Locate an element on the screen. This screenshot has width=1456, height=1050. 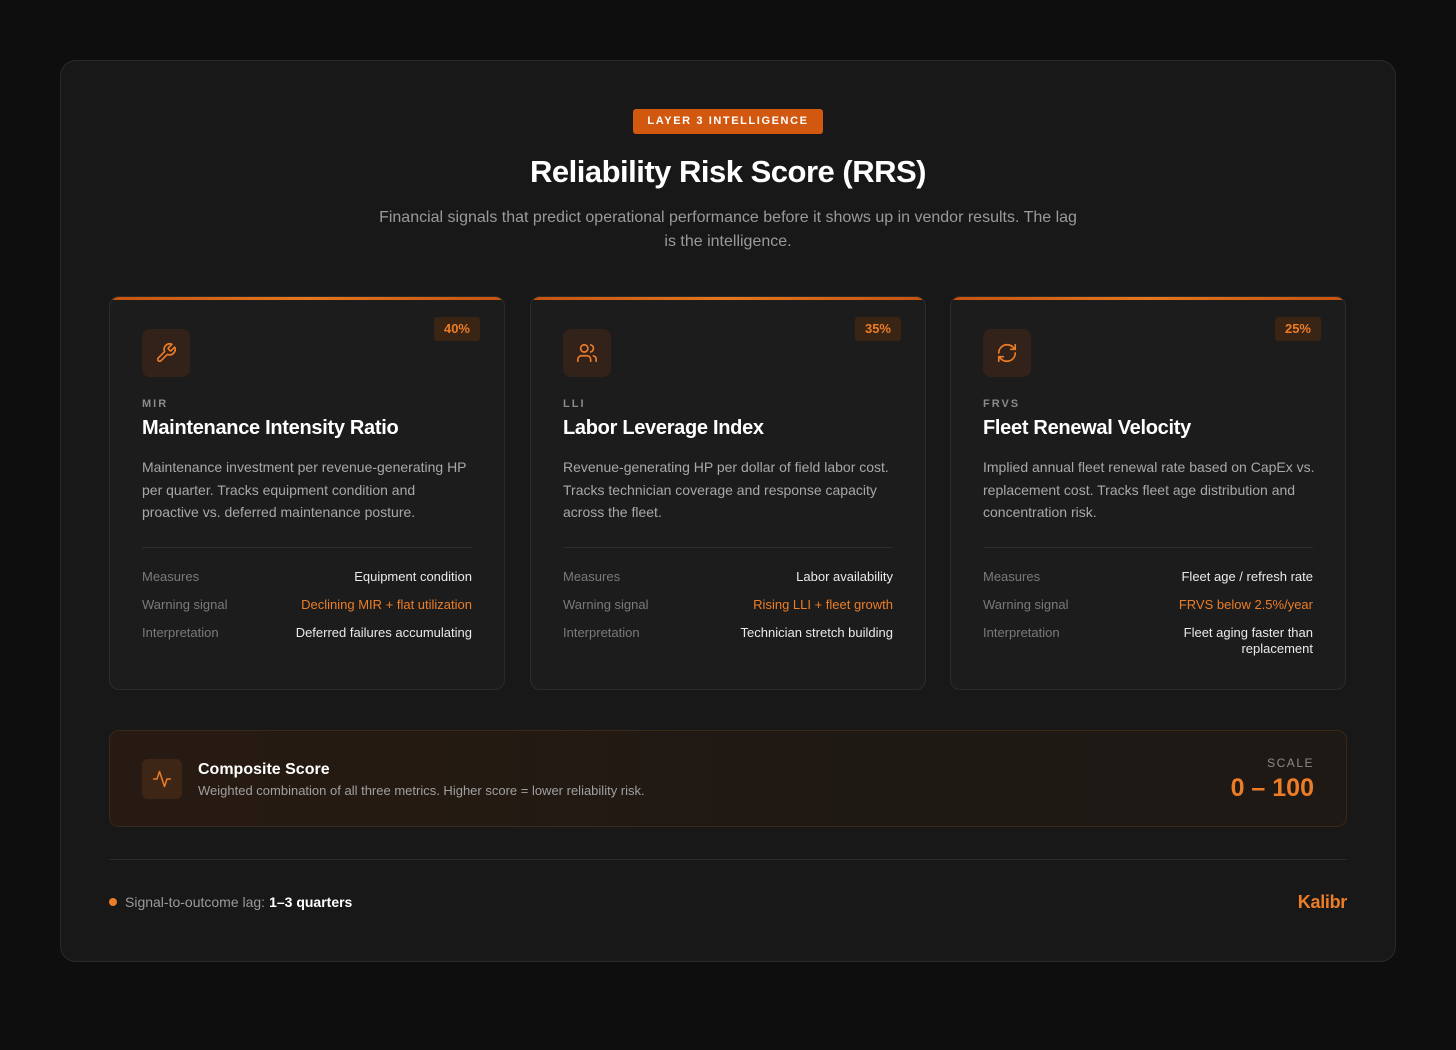
users-icon is located at coordinates (587, 353).